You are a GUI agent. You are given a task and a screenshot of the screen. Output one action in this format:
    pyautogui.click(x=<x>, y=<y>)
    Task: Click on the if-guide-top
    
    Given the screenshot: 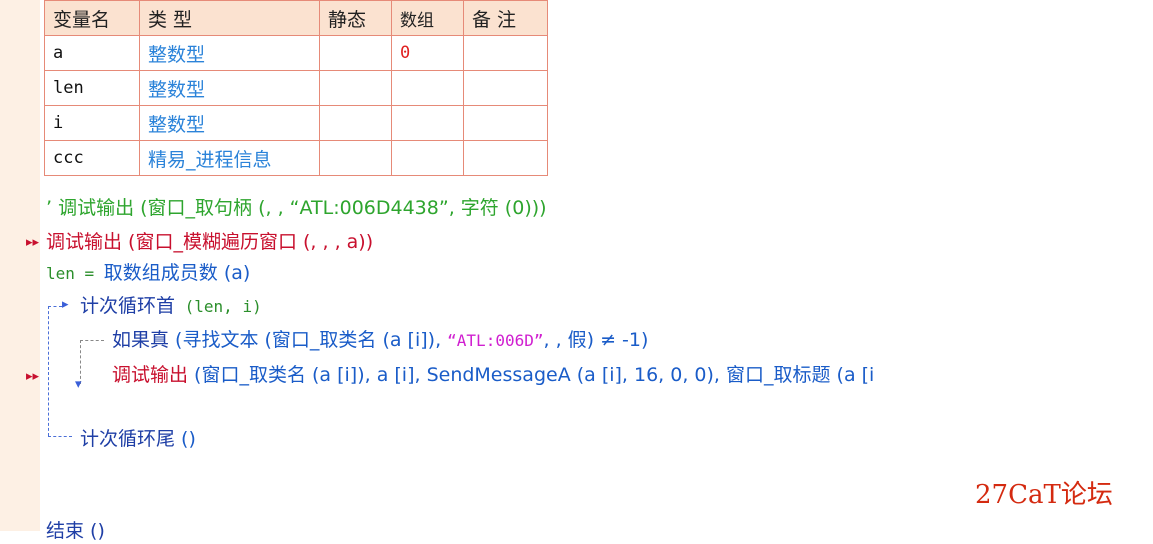 What is the action you would take?
    pyautogui.click(x=92, y=340)
    